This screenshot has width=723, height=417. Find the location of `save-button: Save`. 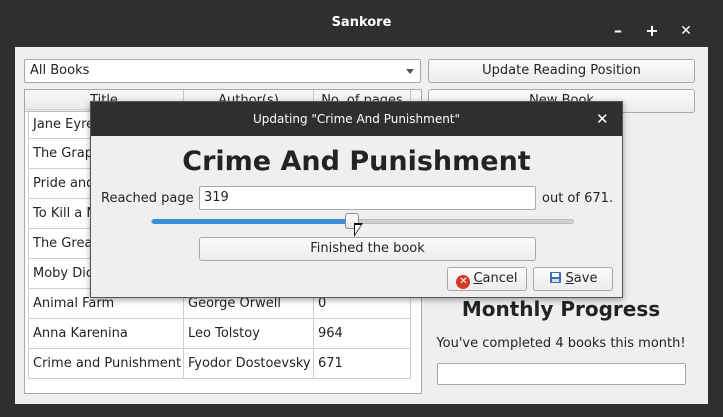

save-button: Save is located at coordinates (573, 279).